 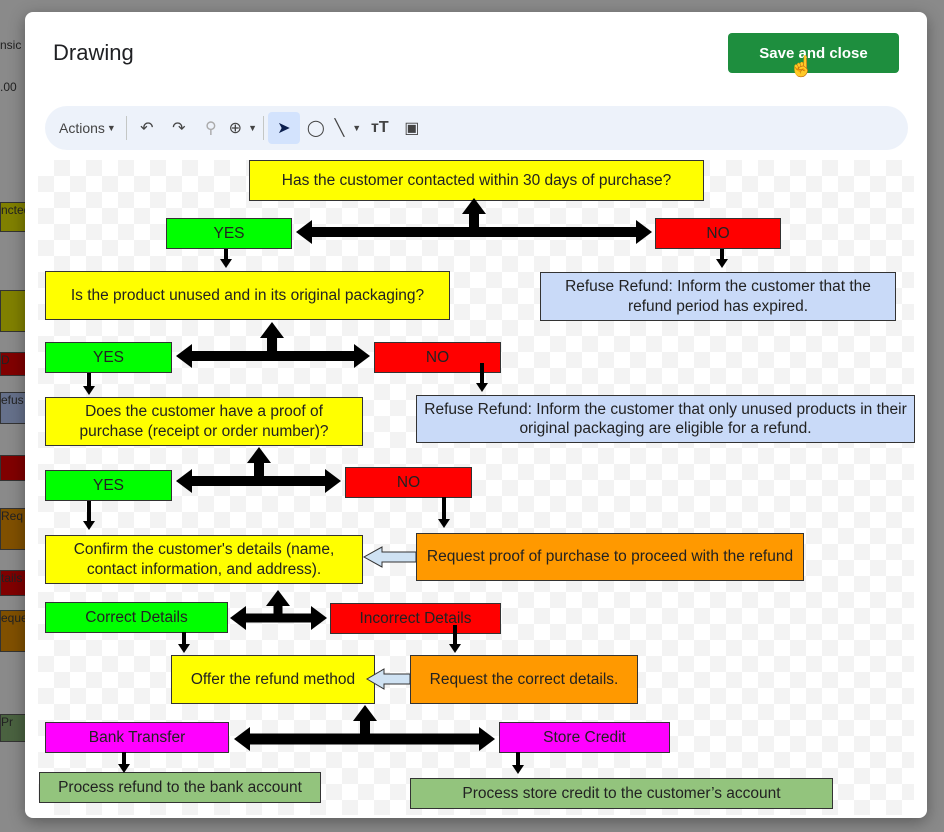 What do you see at coordinates (11, 45) in the screenshot?
I see `bg-text: nsic` at bounding box center [11, 45].